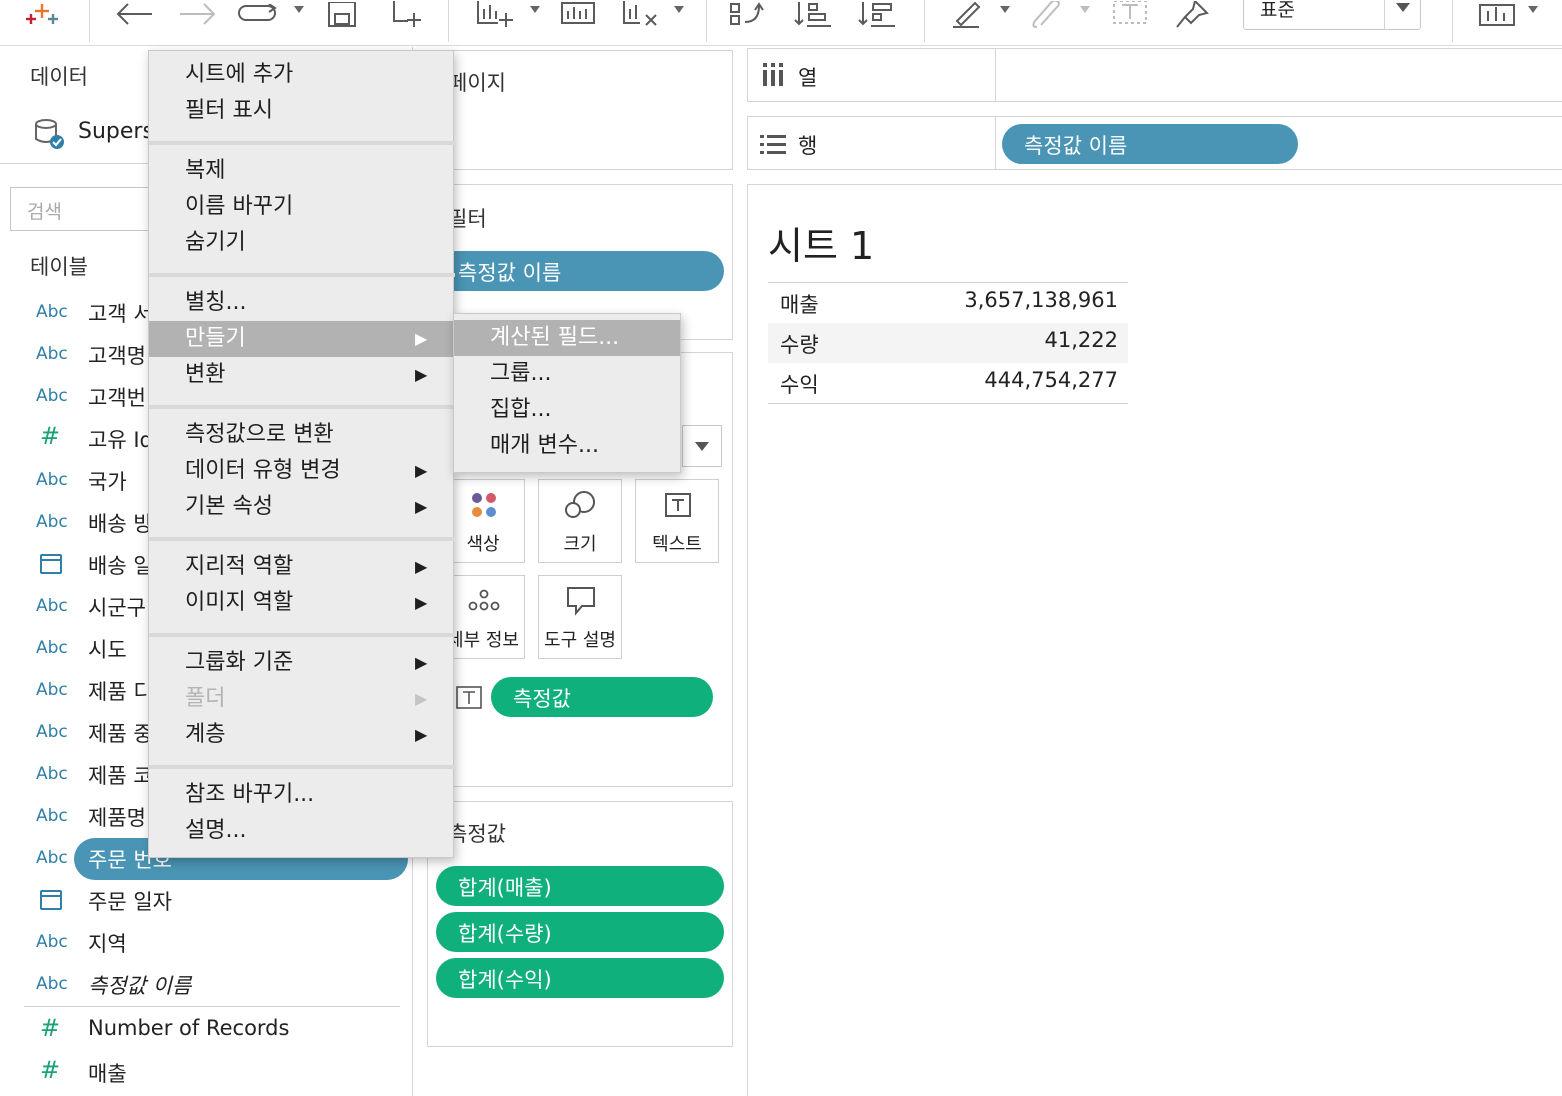 The height and width of the screenshot is (1096, 1562). Describe the element at coordinates (302, 435) in the screenshot. I see `menu-item-convert-to-measure: 측정값으로 변환` at that location.